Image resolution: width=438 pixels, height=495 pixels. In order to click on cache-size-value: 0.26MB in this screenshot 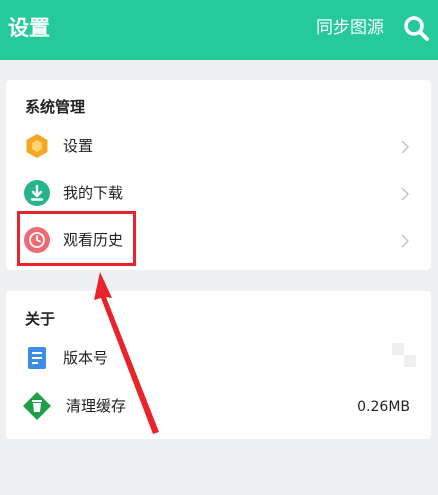, I will do `click(383, 407)`.